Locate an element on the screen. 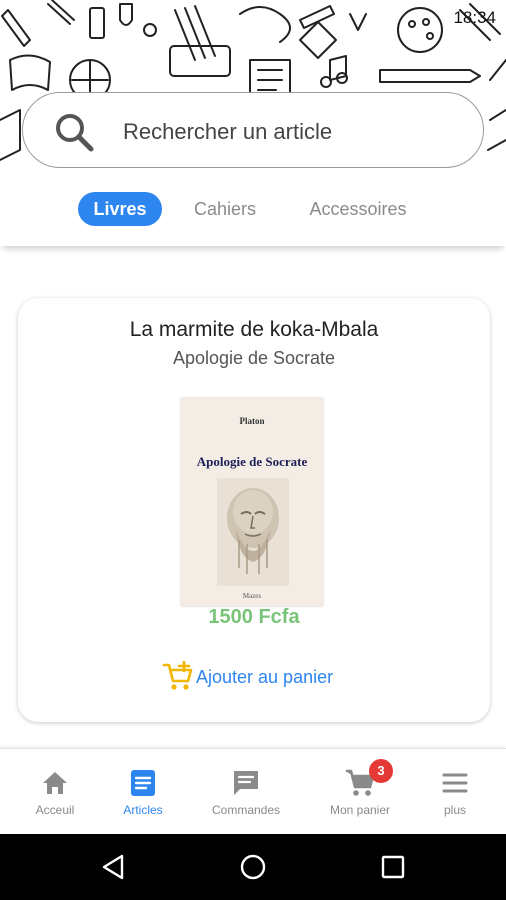 This screenshot has height=900, width=506. cover-title: Apologie de Socrate is located at coordinates (252, 461).